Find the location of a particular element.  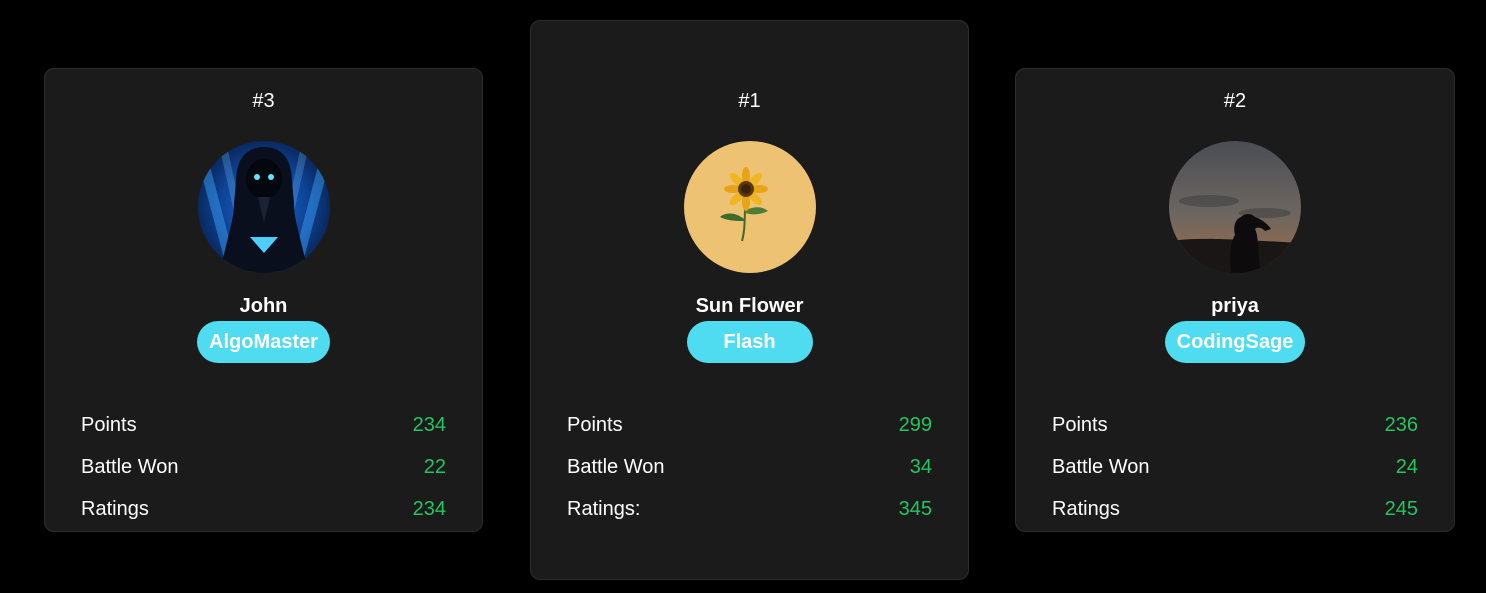

stat-value: 245 is located at coordinates (1401, 508).